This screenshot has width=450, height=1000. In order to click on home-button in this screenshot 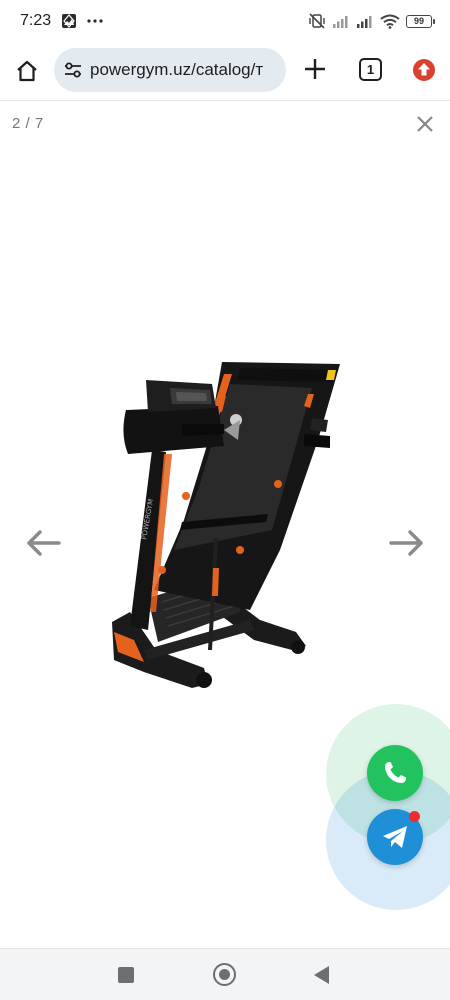, I will do `click(27, 71)`.